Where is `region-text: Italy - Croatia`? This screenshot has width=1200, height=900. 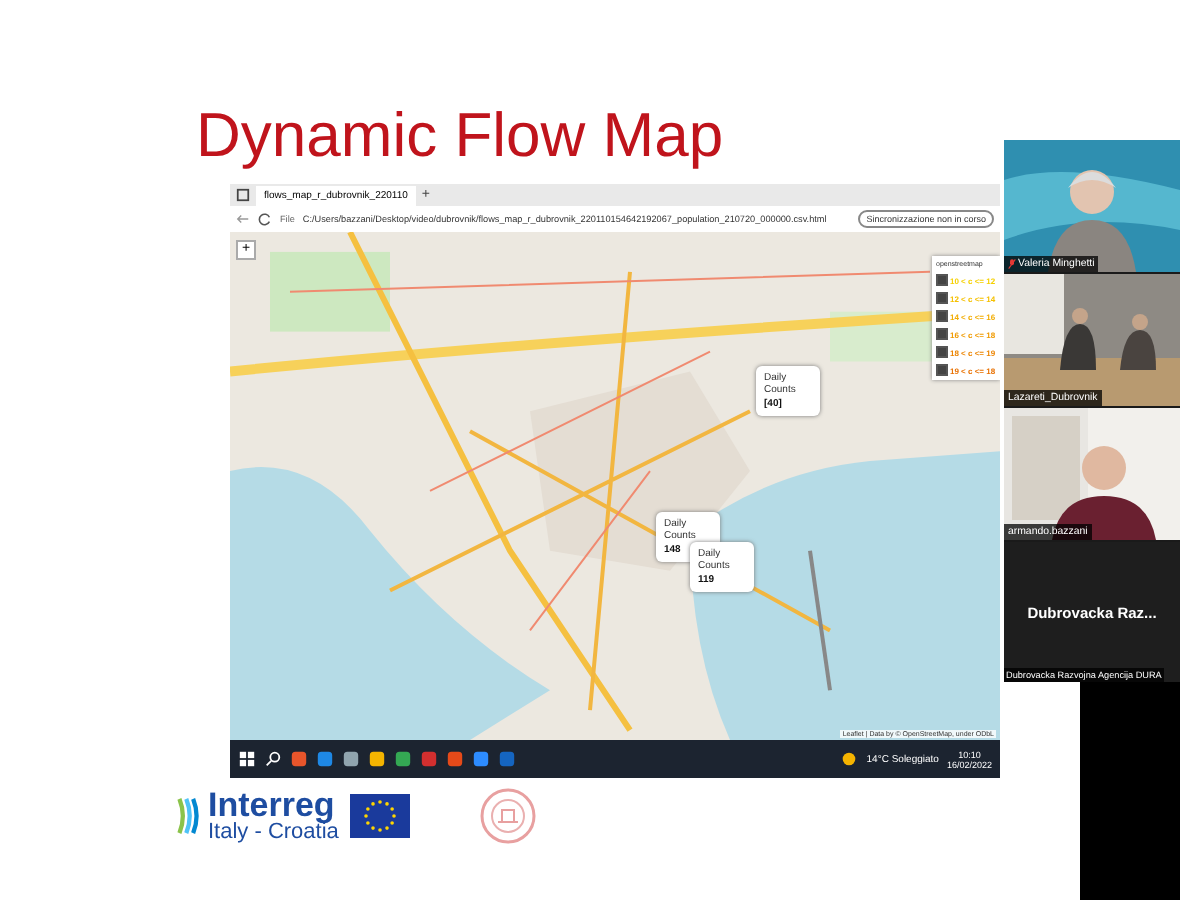 region-text: Italy - Croatia is located at coordinates (273, 833).